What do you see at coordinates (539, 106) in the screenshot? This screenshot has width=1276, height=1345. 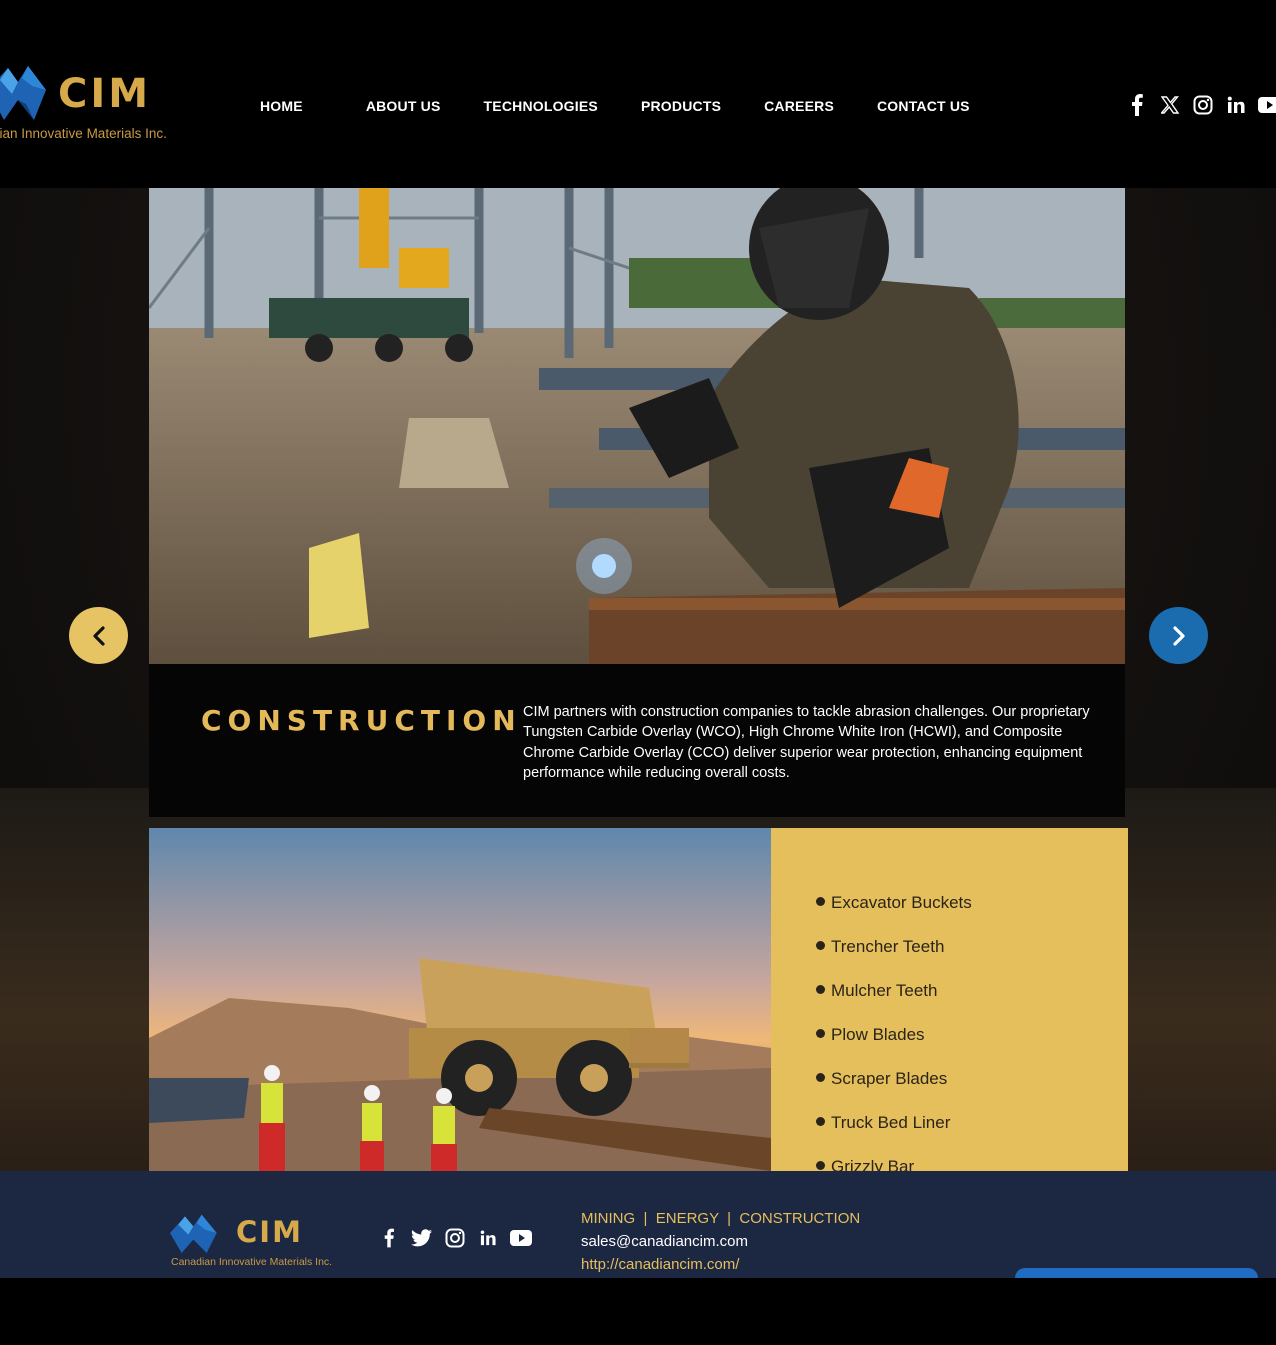 I see `nav-technologies: TECHNOLOGIES` at bounding box center [539, 106].